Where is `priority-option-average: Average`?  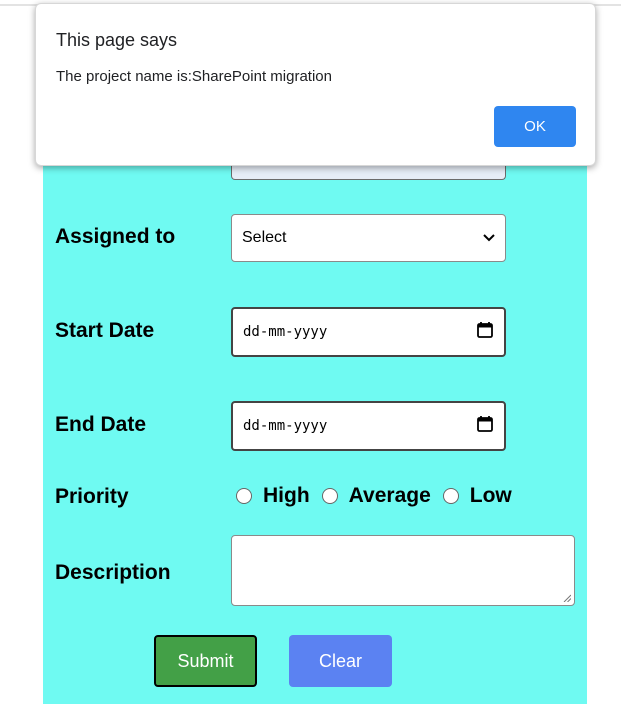
priority-option-average: Average is located at coordinates (376, 496).